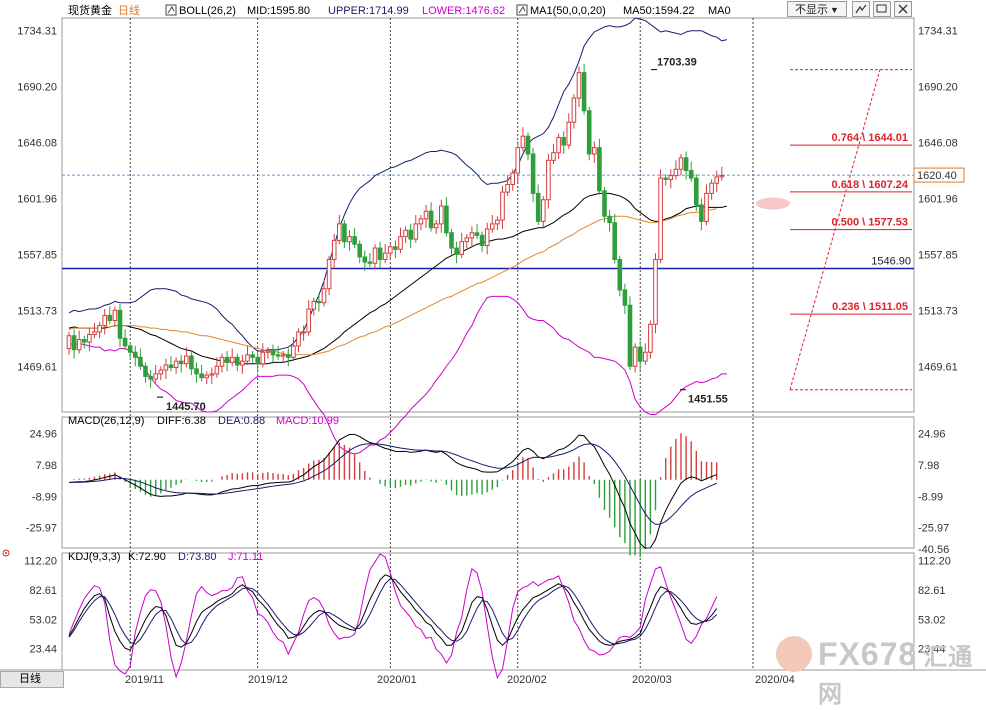 Image resolution: width=986 pixels, height=710 pixels. Describe the element at coordinates (719, 11) in the screenshot. I see `ma0-value: MA0` at that location.